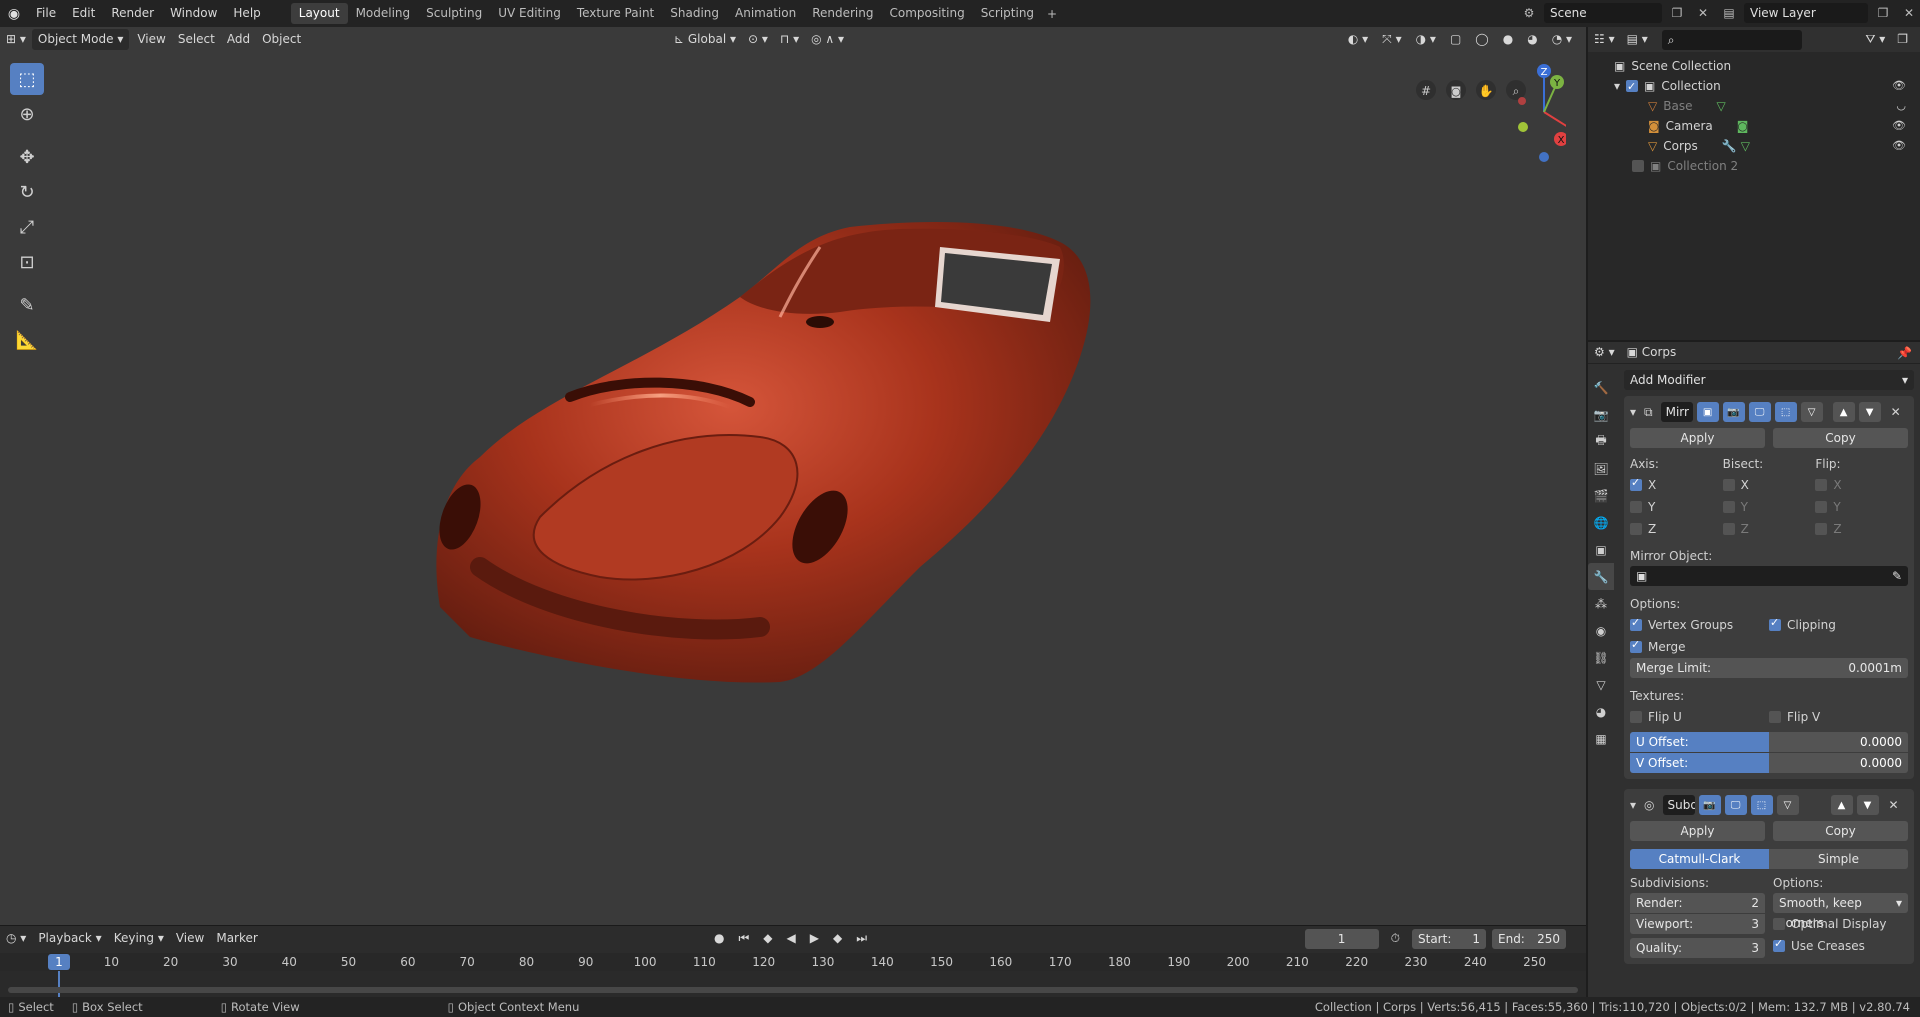 The width and height of the screenshot is (1920, 1017). What do you see at coordinates (1633, 805) in the screenshot?
I see `collapse-arrow-icon: ▾` at bounding box center [1633, 805].